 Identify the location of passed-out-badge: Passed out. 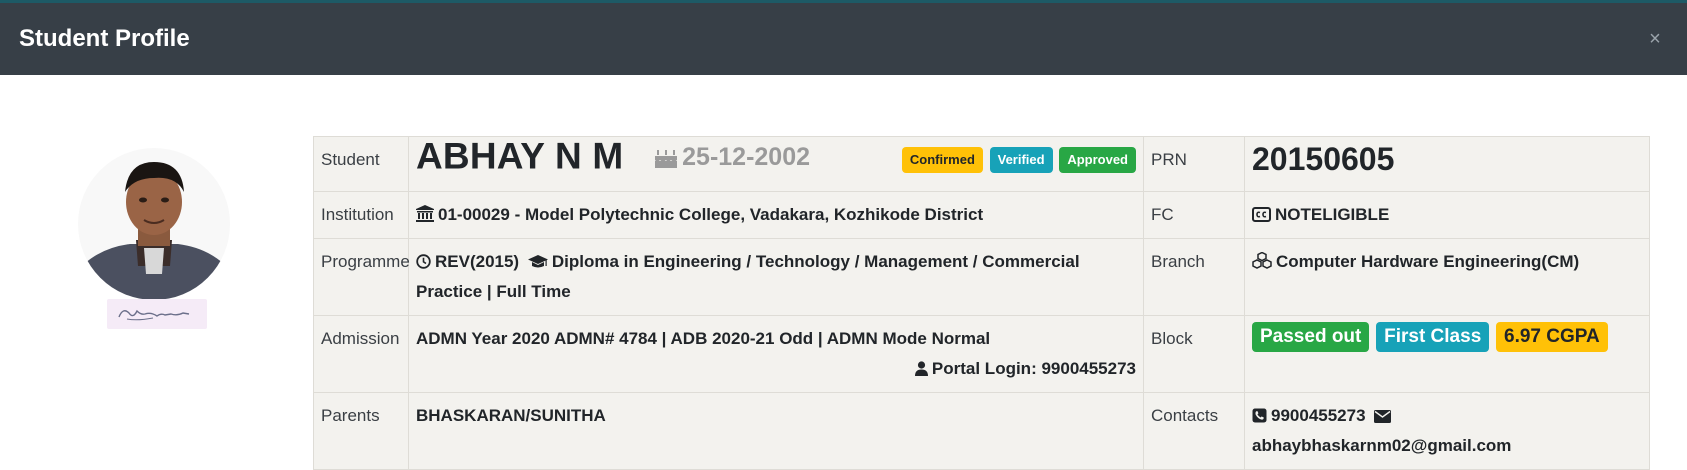
(1311, 337).